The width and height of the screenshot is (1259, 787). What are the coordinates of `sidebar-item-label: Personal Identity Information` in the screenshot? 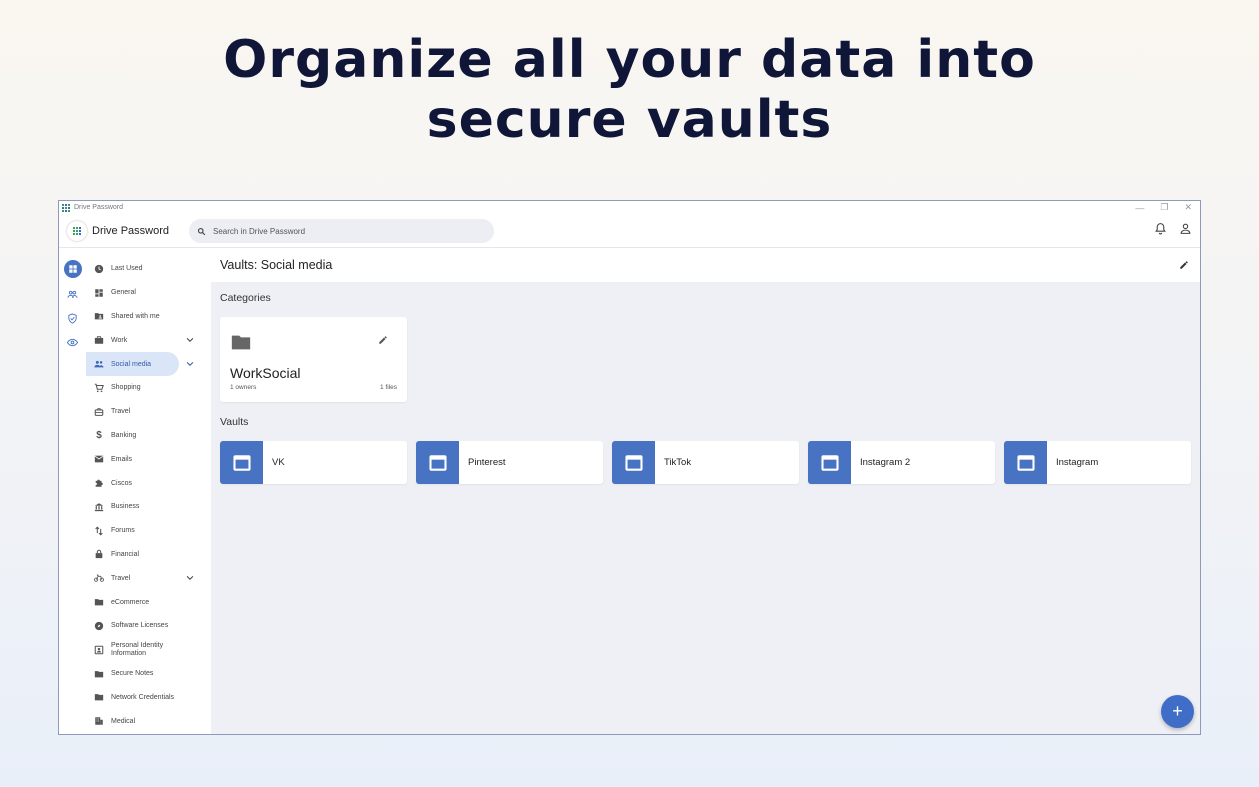 It's located at (137, 649).